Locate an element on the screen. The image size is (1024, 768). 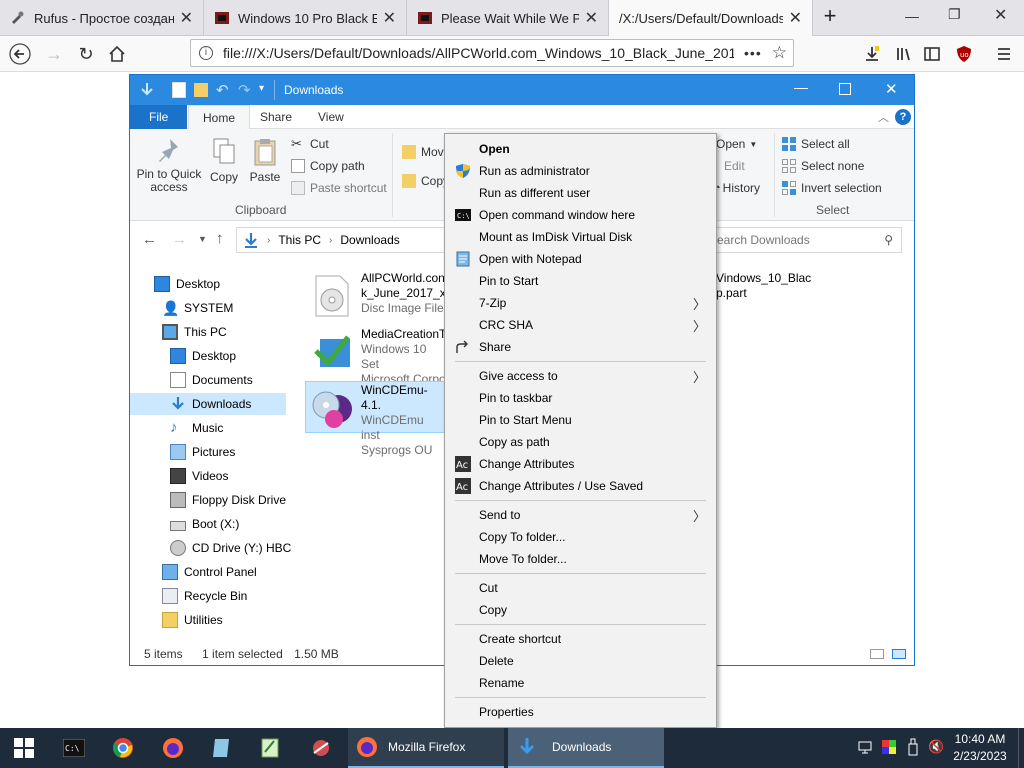
downloads-button is located at coordinates (872, 54).